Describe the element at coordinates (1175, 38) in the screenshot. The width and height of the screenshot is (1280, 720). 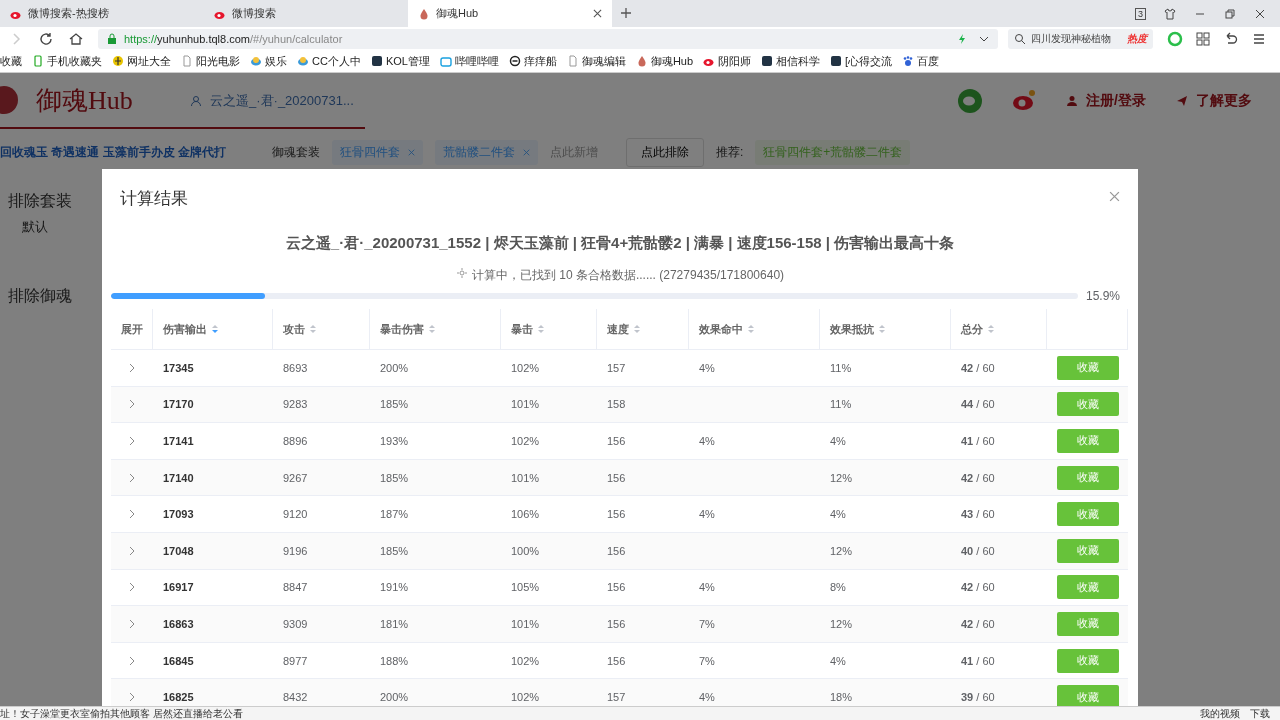
I see `circle-icon` at that location.